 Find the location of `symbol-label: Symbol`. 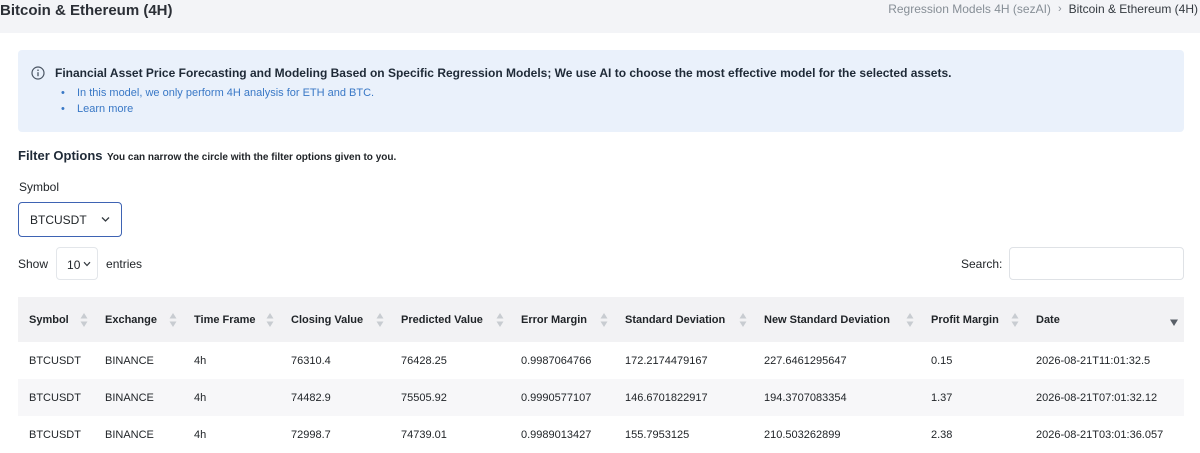

symbol-label: Symbol is located at coordinates (39, 187).